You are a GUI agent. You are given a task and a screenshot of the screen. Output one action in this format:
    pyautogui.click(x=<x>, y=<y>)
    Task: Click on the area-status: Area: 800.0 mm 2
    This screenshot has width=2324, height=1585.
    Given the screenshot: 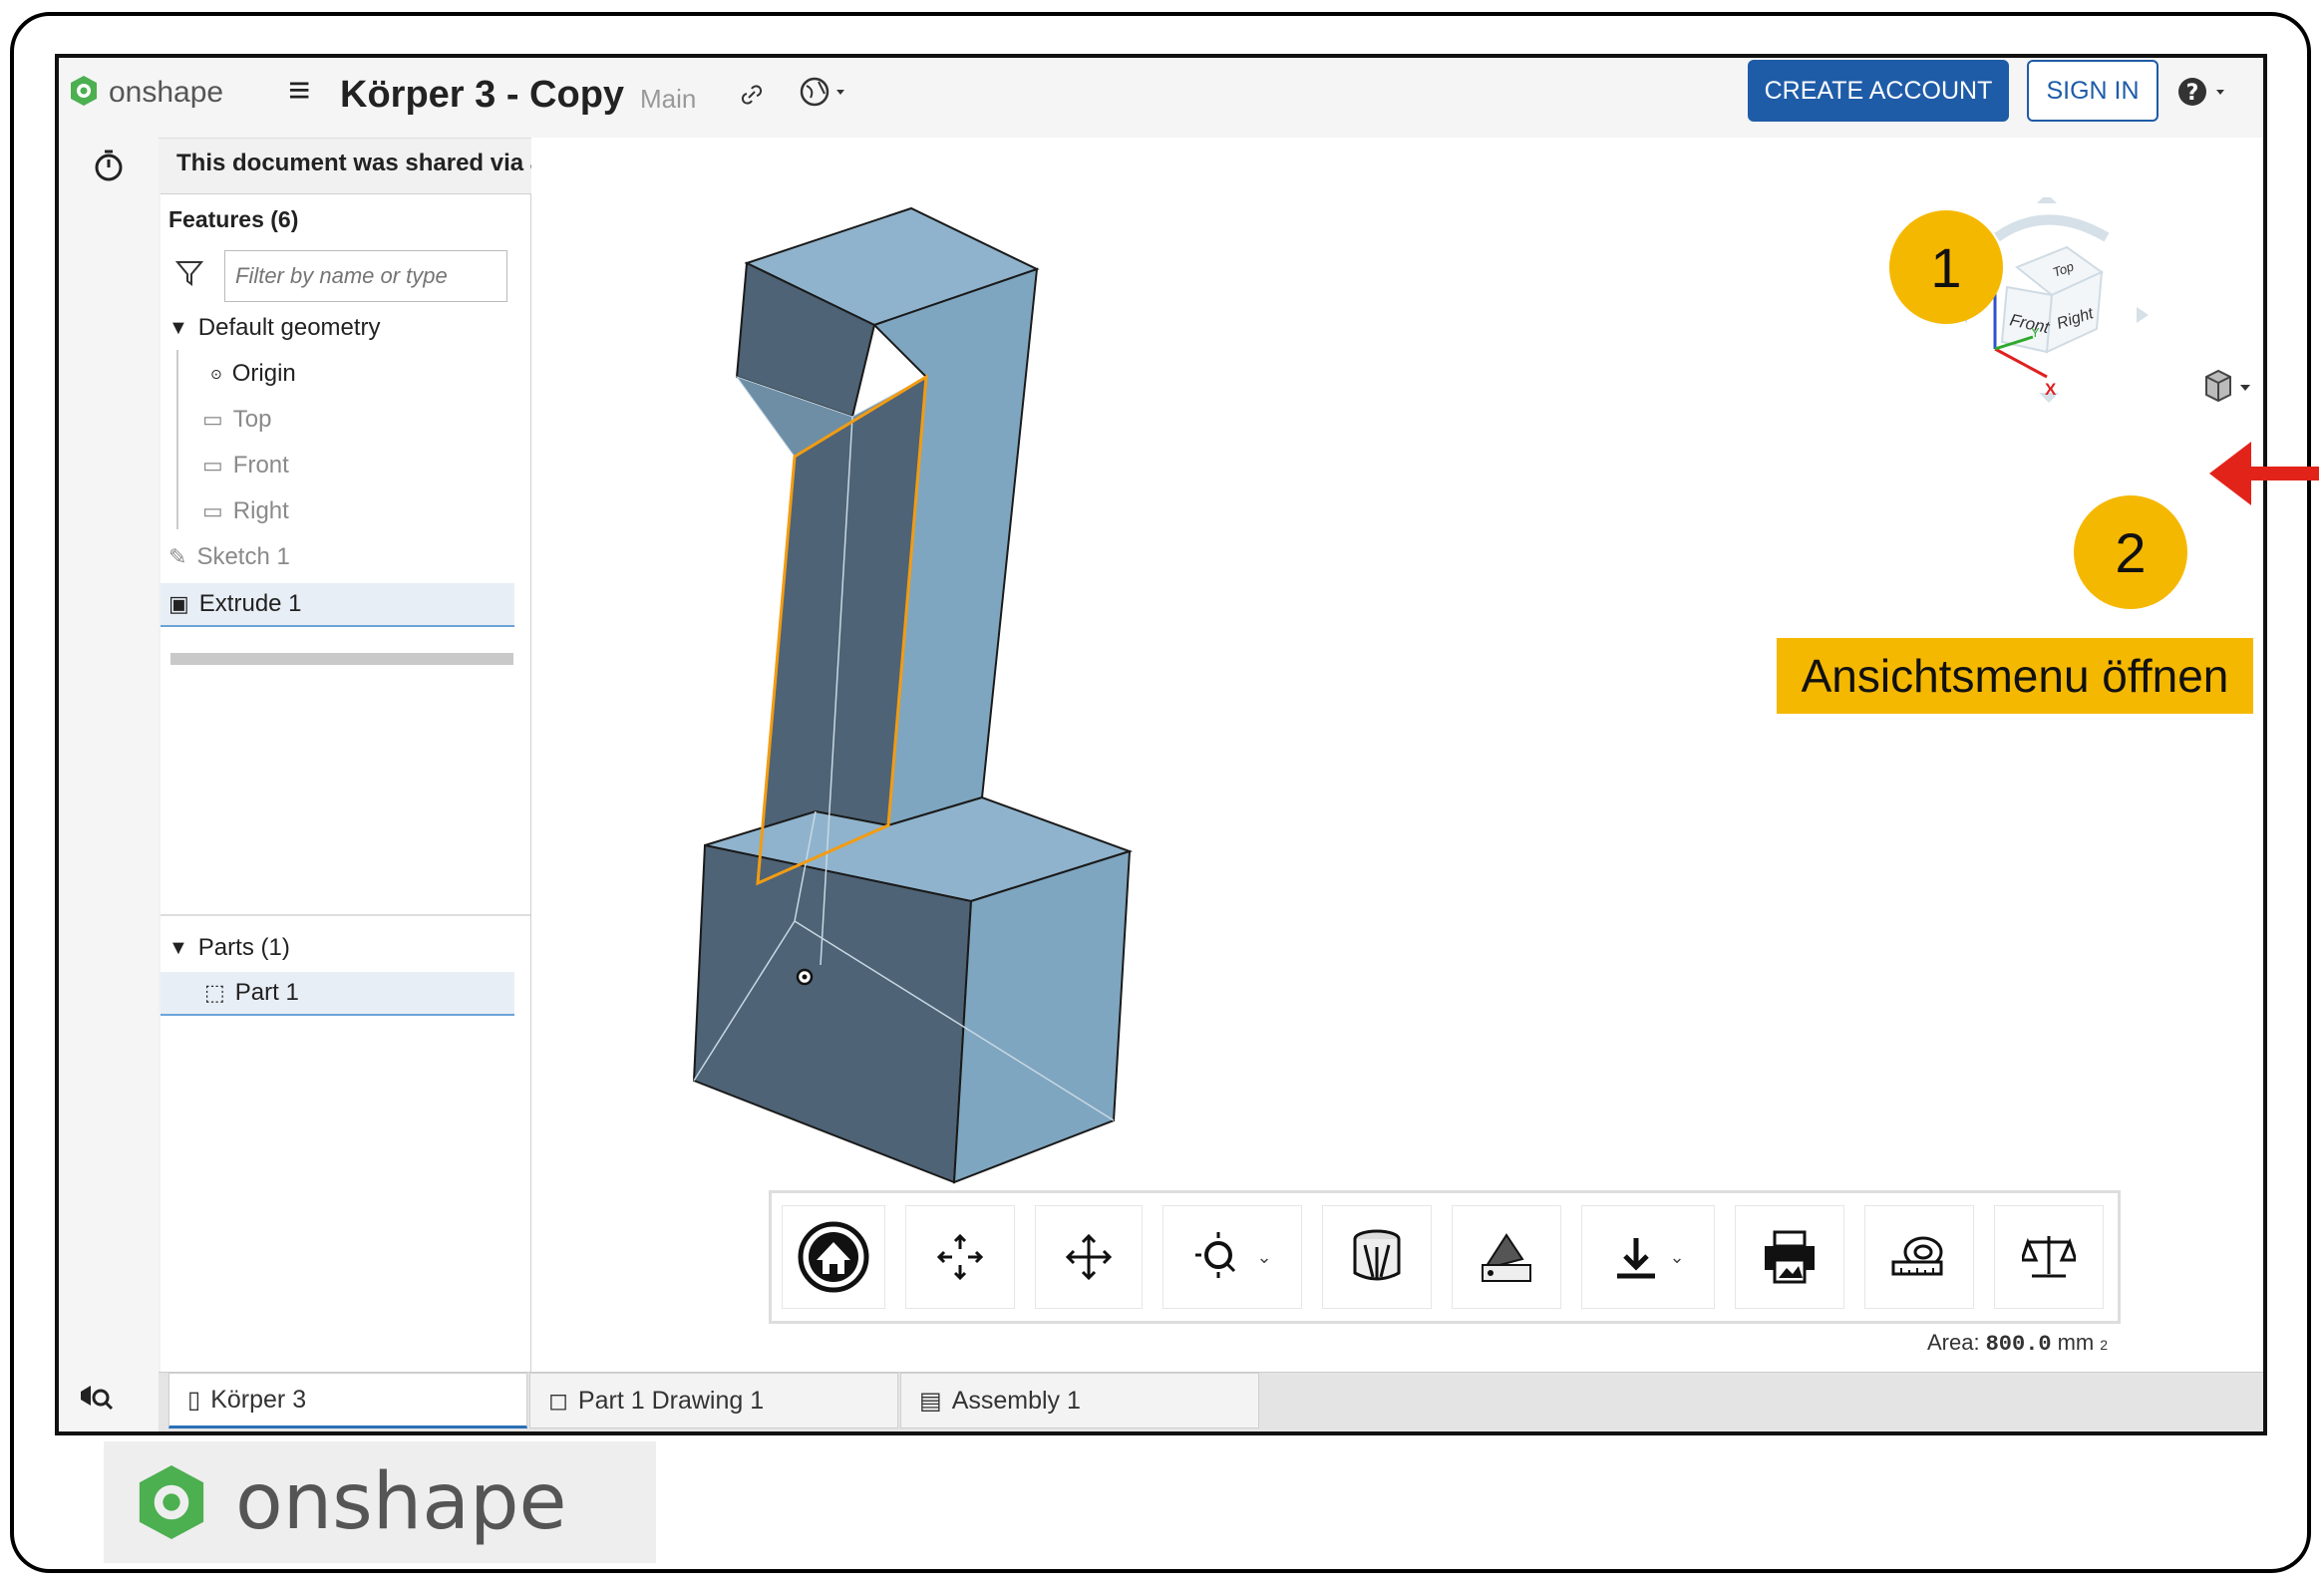 What is the action you would take?
    pyautogui.click(x=2017, y=1343)
    